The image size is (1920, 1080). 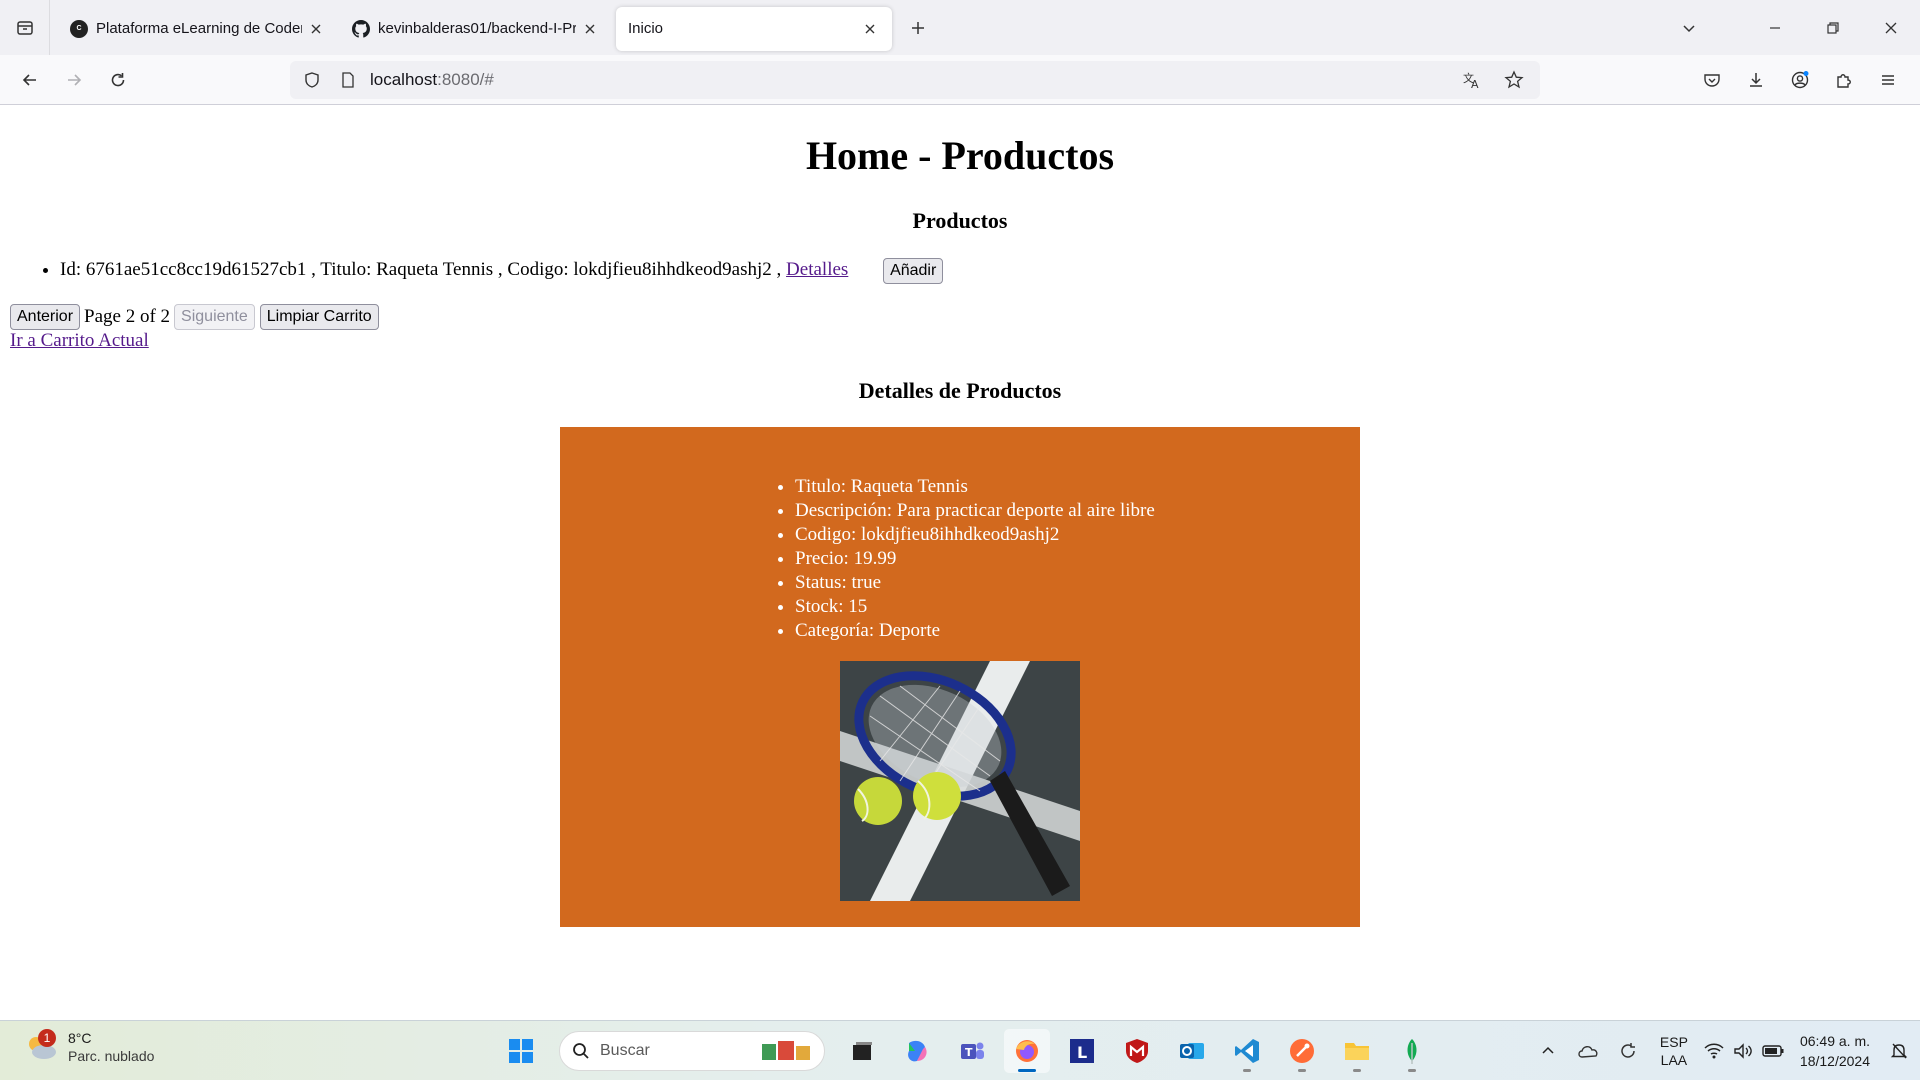 I want to click on mongodb-button, so click(x=1412, y=1051).